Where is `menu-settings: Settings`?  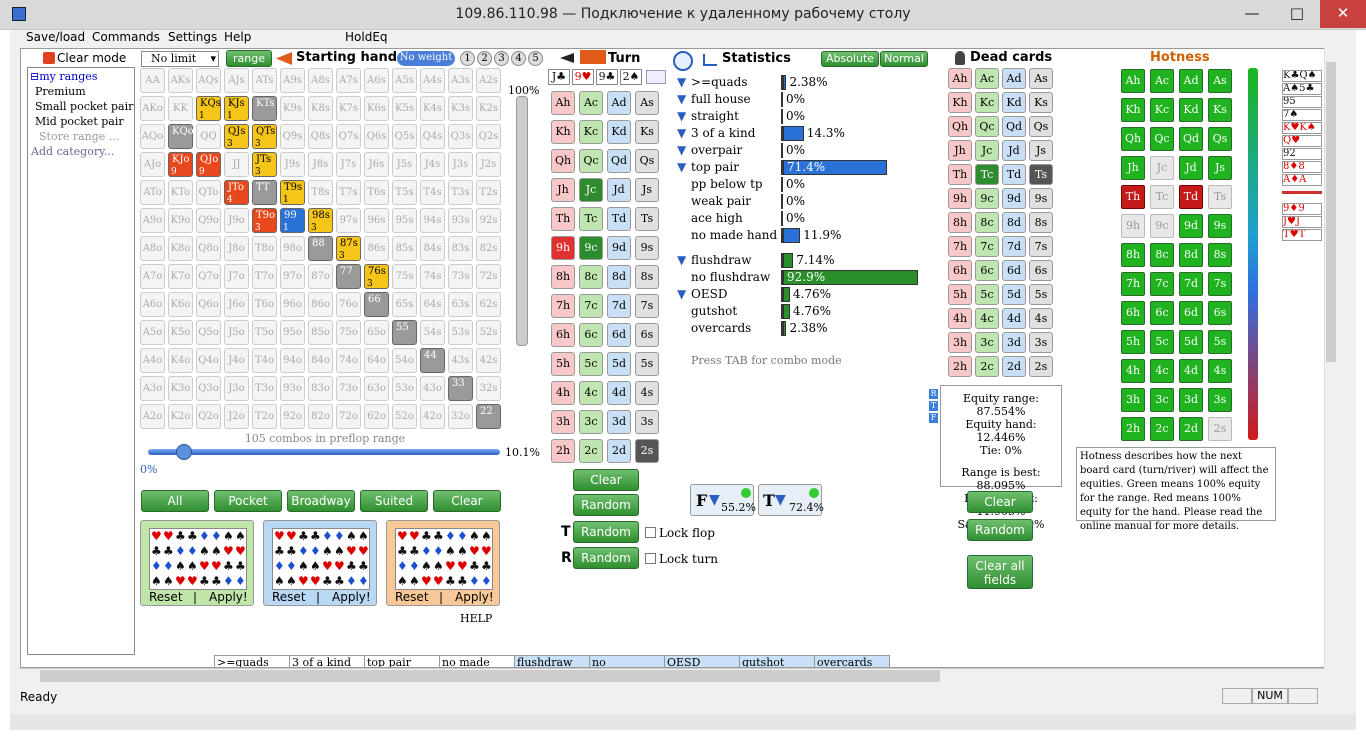
menu-settings: Settings is located at coordinates (192, 38).